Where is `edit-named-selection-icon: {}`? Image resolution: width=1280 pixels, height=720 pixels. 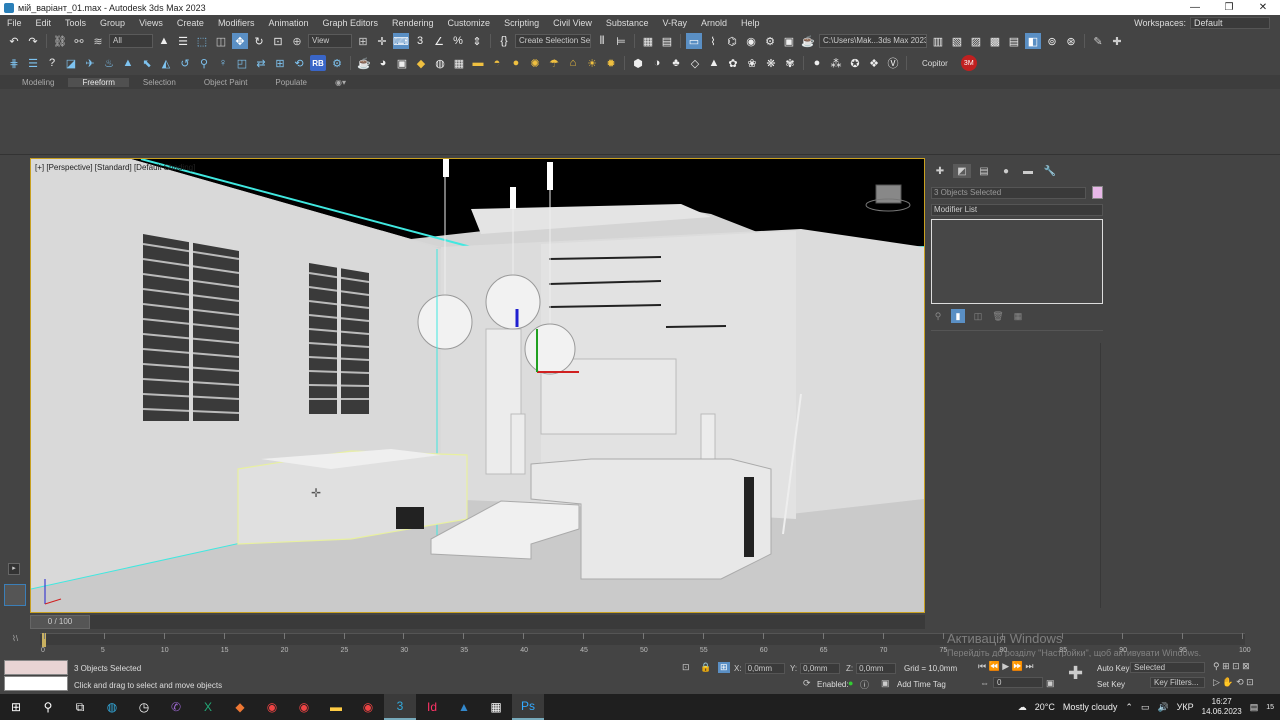
edit-named-selection-icon: {} is located at coordinates (504, 41).